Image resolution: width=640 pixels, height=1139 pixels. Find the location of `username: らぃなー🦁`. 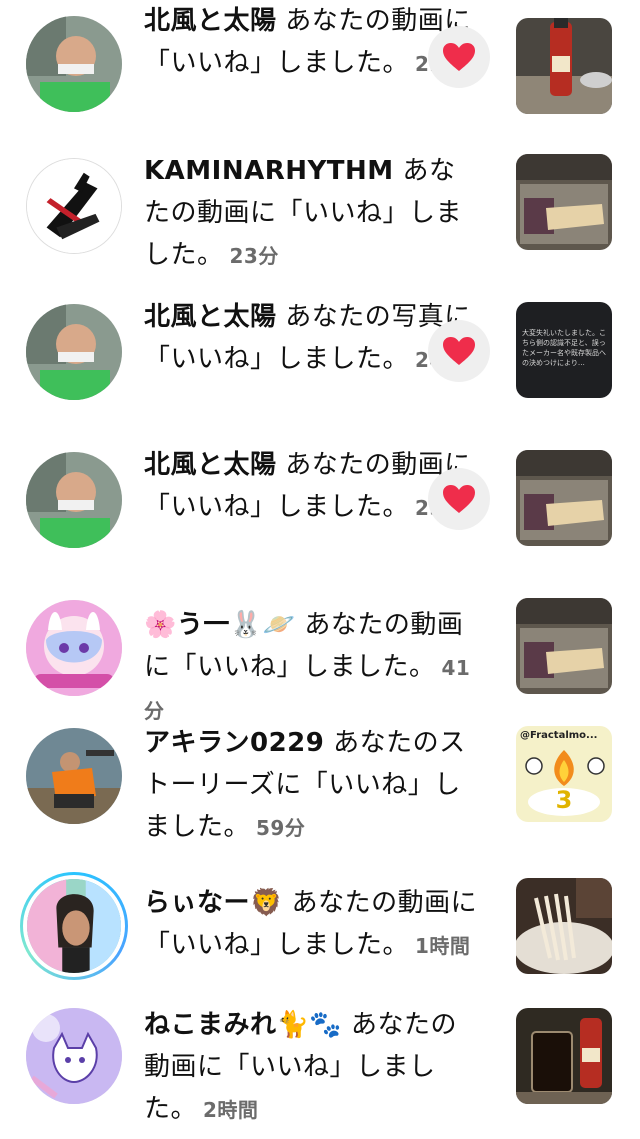

username: らぃなー🦁 is located at coordinates (213, 903).